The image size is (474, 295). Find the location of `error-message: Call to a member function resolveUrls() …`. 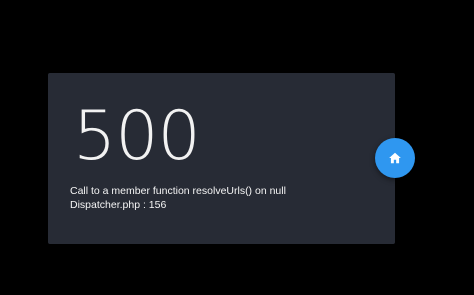

error-message: Call to a member function resolveUrls() … is located at coordinates (178, 191).